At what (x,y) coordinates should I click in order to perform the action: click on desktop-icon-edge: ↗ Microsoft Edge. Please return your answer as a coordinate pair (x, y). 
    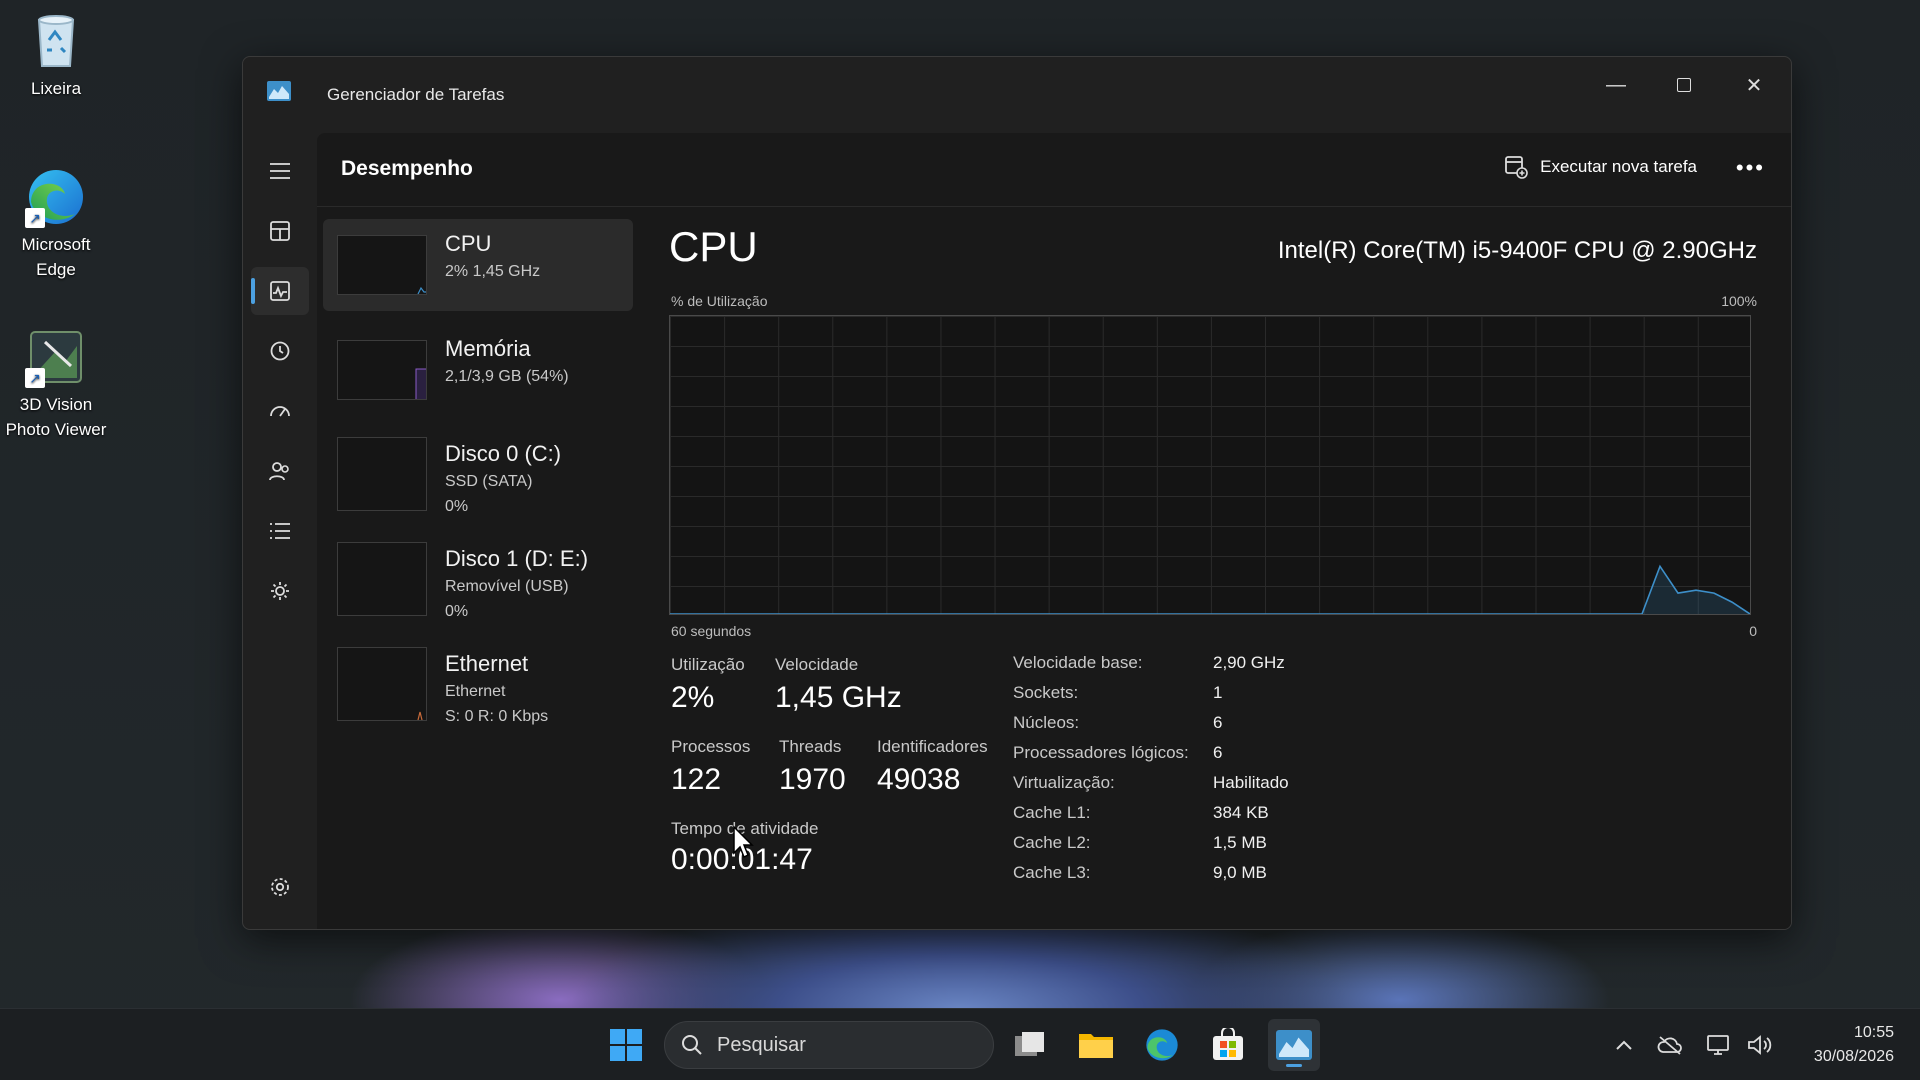
    Looking at the image, I should click on (56, 224).